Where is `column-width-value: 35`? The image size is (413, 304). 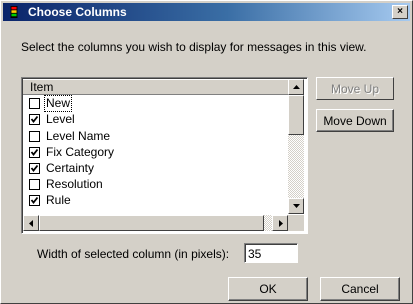 column-width-value: 35 is located at coordinates (255, 254).